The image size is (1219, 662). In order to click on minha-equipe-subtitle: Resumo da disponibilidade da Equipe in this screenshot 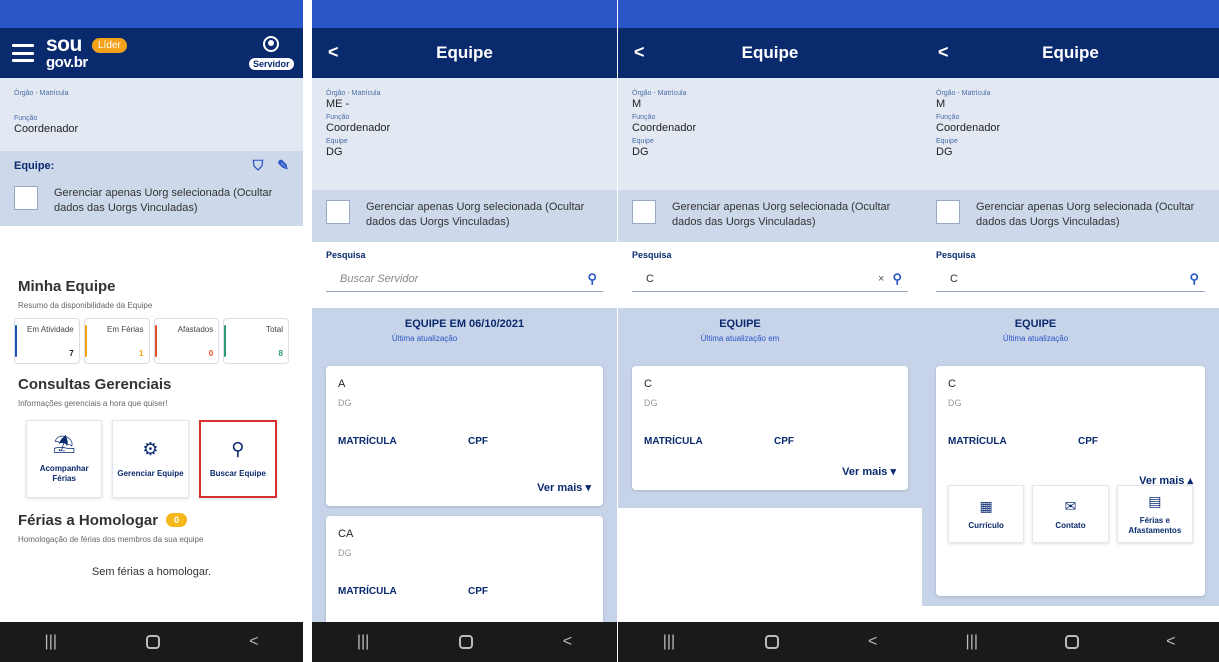, I will do `click(85, 305)`.